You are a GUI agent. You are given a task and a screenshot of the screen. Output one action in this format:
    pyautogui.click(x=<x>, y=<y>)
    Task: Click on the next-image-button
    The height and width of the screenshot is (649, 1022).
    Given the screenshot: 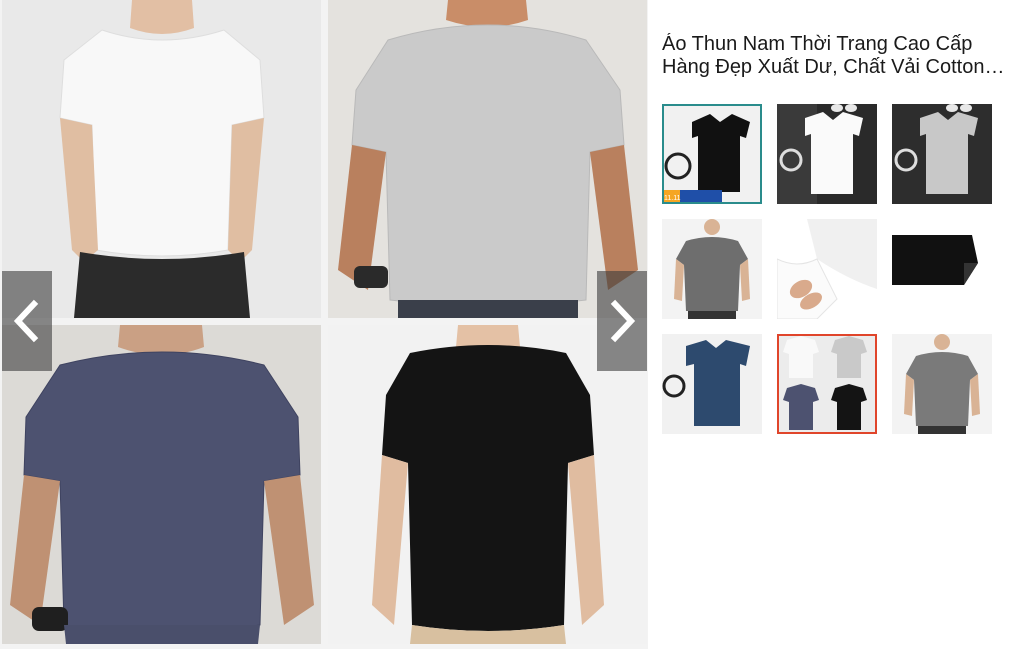 What is the action you would take?
    pyautogui.click(x=622, y=321)
    